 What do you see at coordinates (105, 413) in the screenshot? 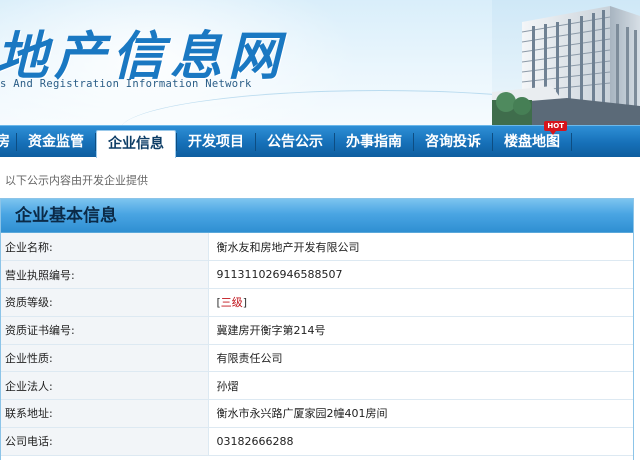
I see `field-label-address: 联系地址:` at bounding box center [105, 413].